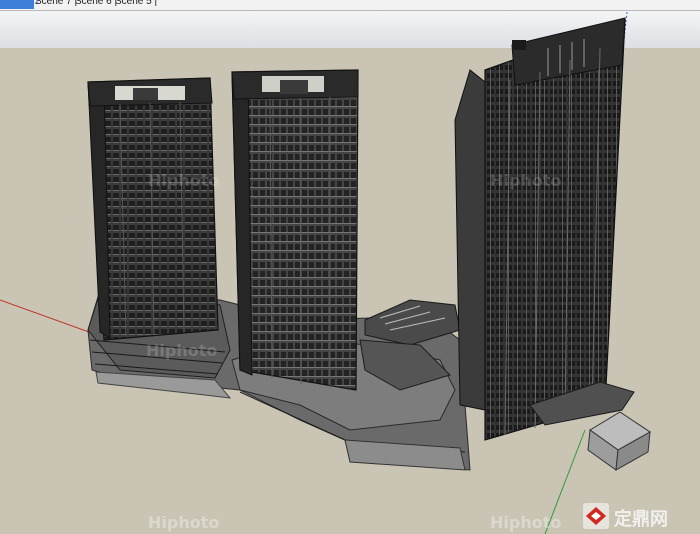 This screenshot has width=700, height=534. Describe the element at coordinates (525, 522) in the screenshot. I see `watermark-lower-right: Hiphoto` at that location.